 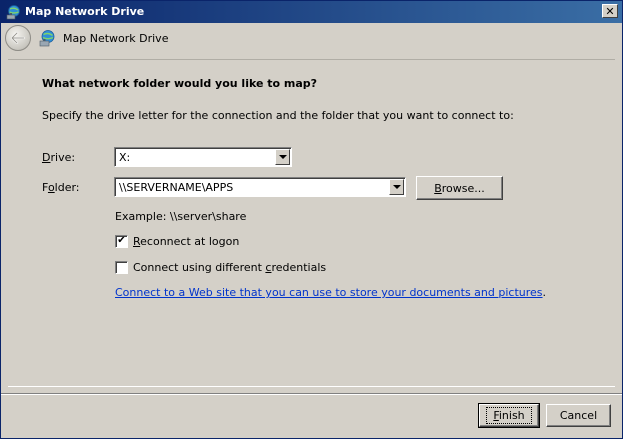 What do you see at coordinates (544, 292) in the screenshot?
I see `web-link-suffix: .` at bounding box center [544, 292].